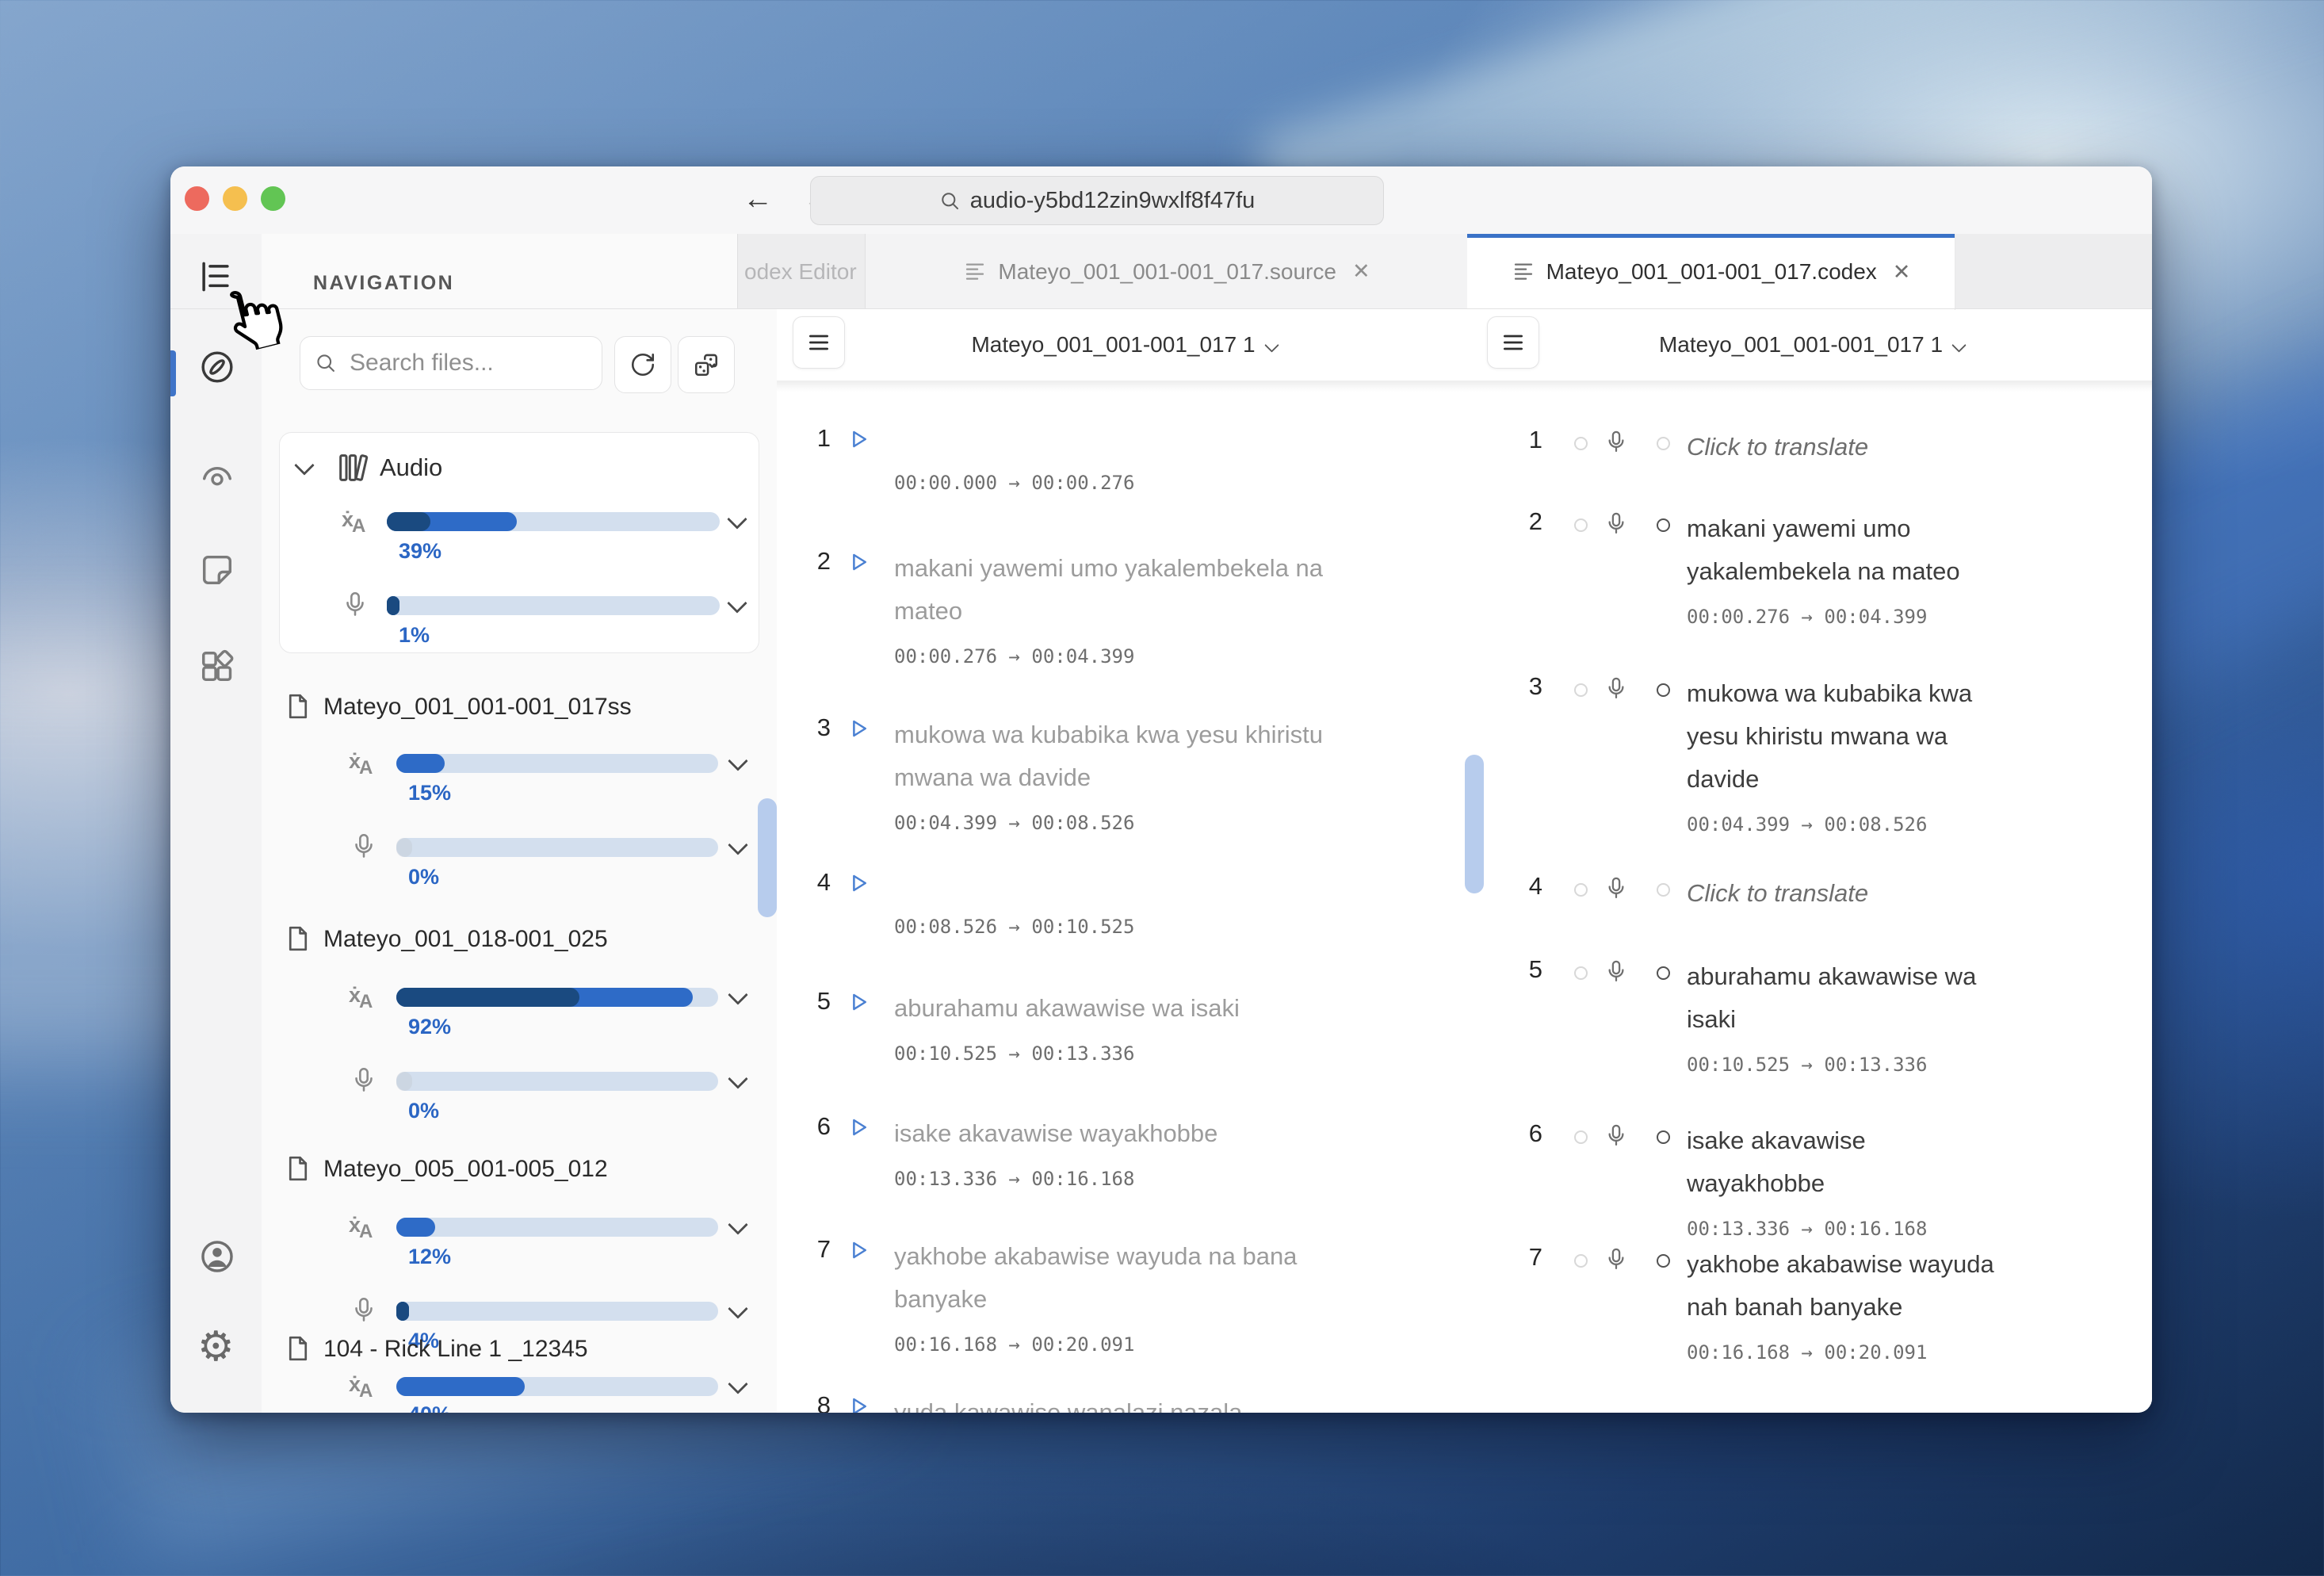 This screenshot has height=1576, width=2324. I want to click on minimize-window-button, so click(235, 198).